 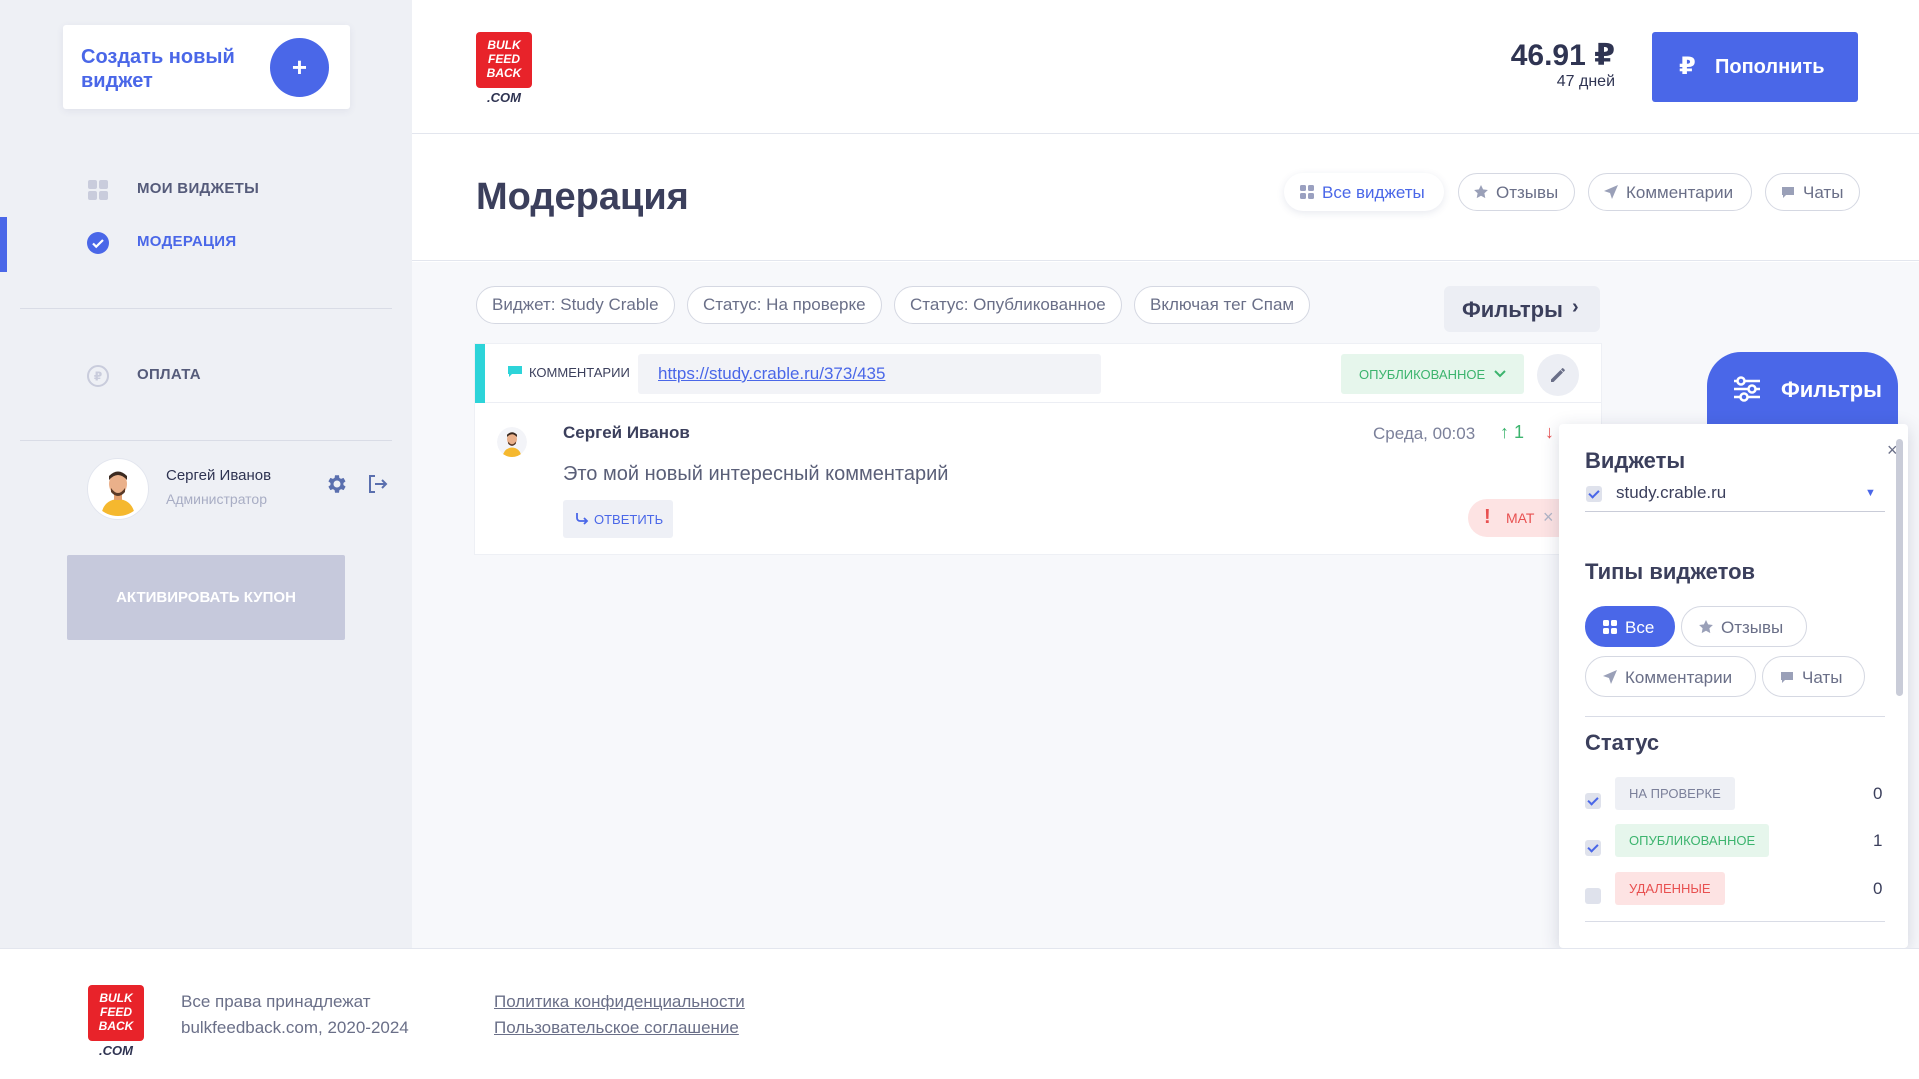 I want to click on caret-down-icon: ▼, so click(x=1870, y=493).